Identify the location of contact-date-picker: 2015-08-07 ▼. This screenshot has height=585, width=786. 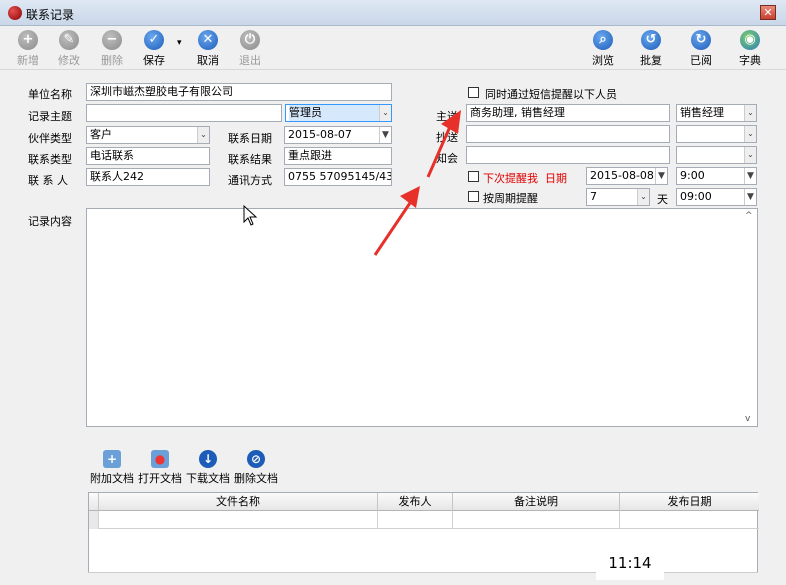
(338, 135).